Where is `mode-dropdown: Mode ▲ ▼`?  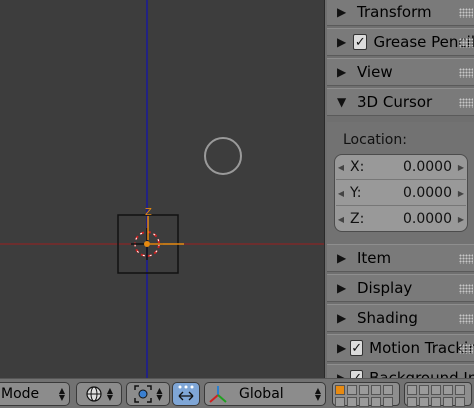 mode-dropdown: Mode ▲ ▼ is located at coordinates (35, 394).